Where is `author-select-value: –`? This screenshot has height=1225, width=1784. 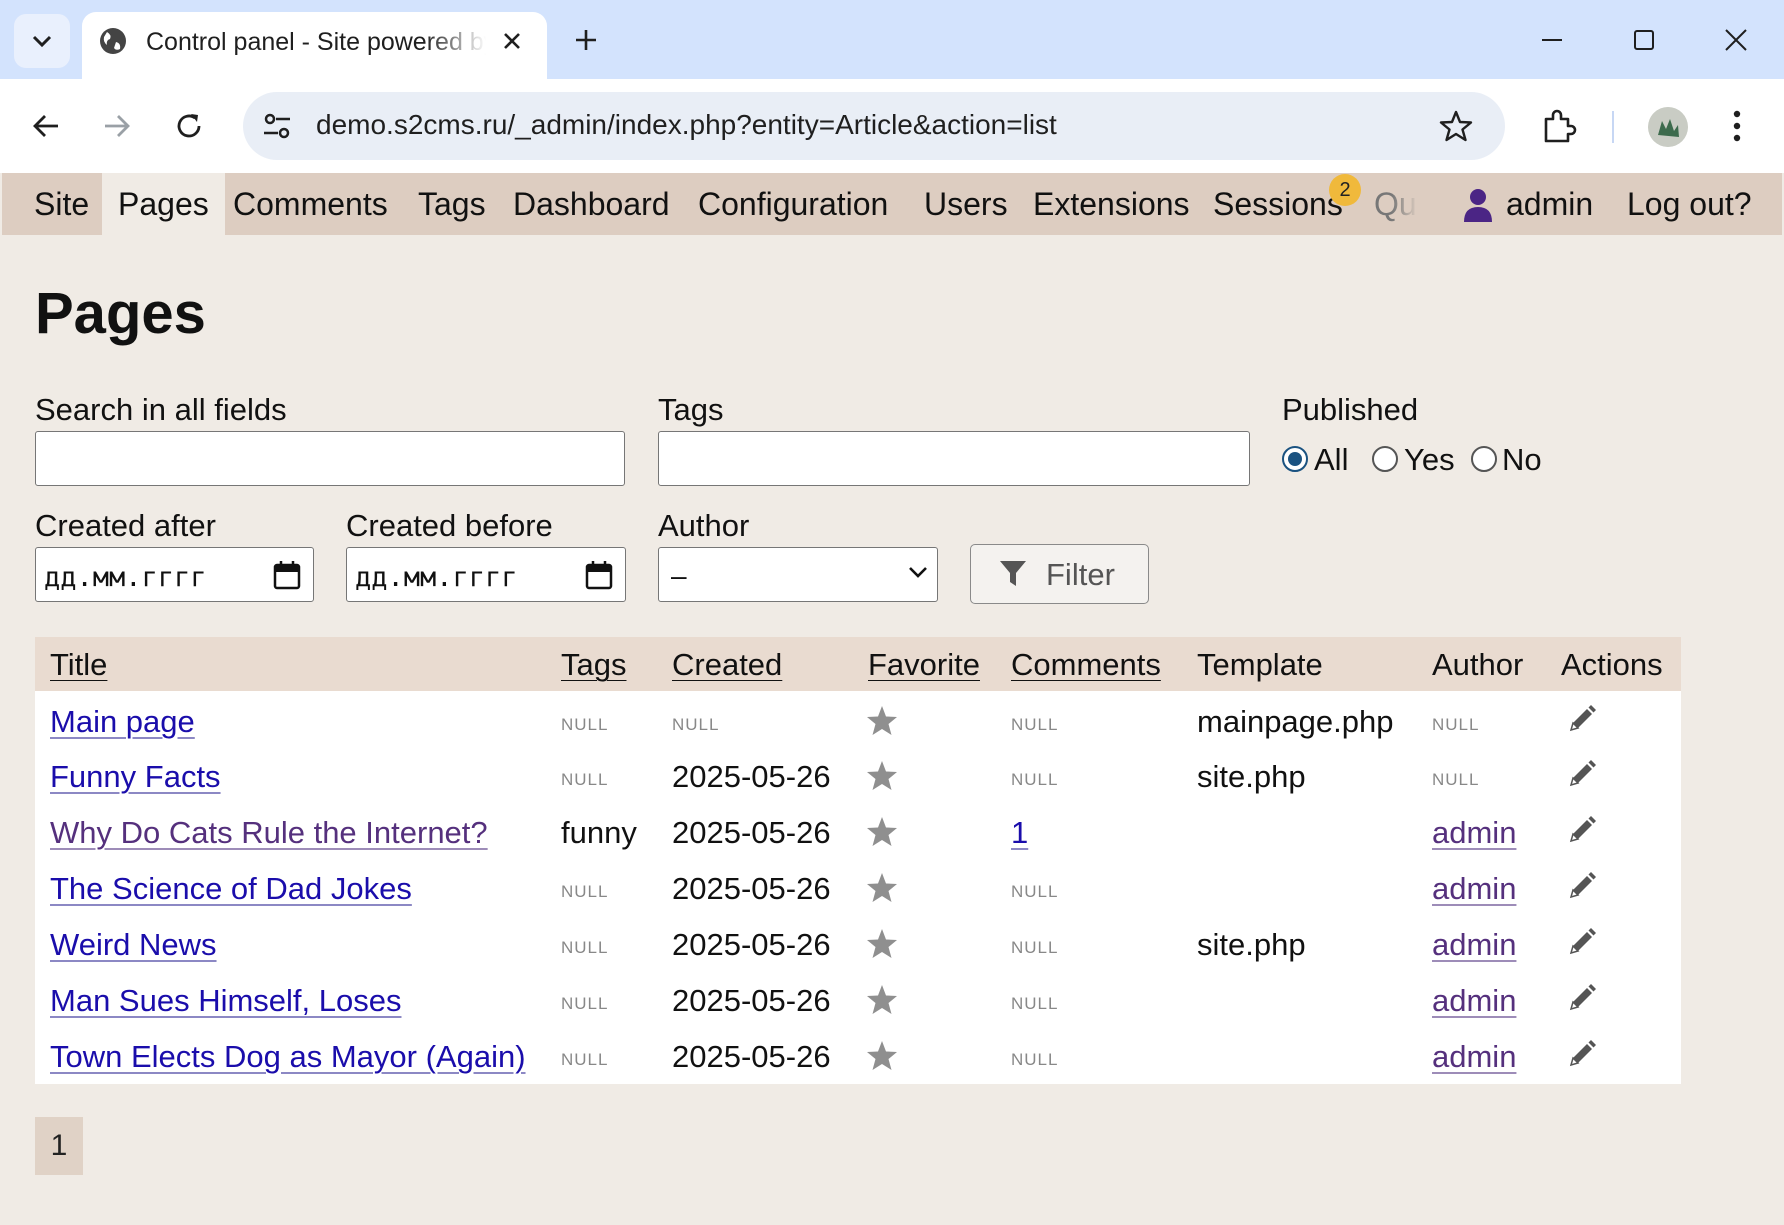 author-select-value: – is located at coordinates (679, 575).